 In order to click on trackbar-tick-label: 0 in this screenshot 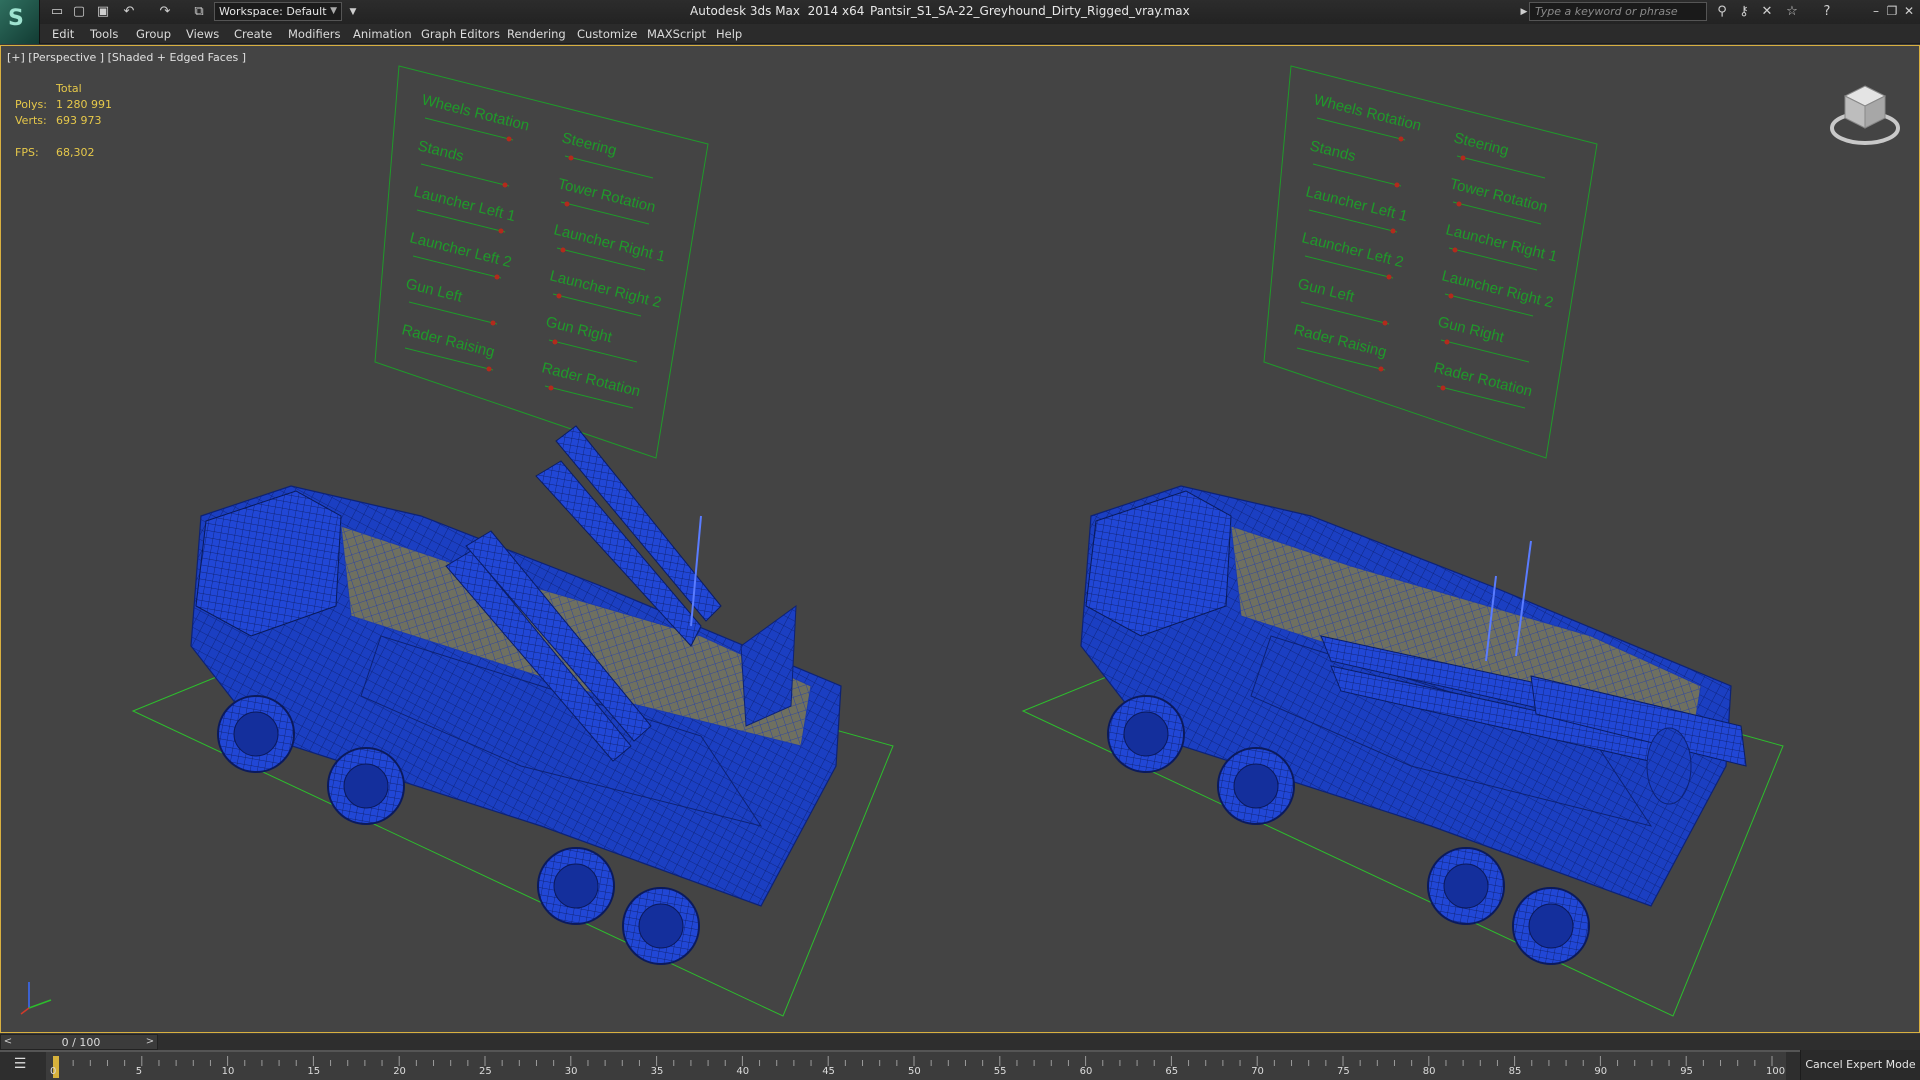, I will do `click(53, 1071)`.